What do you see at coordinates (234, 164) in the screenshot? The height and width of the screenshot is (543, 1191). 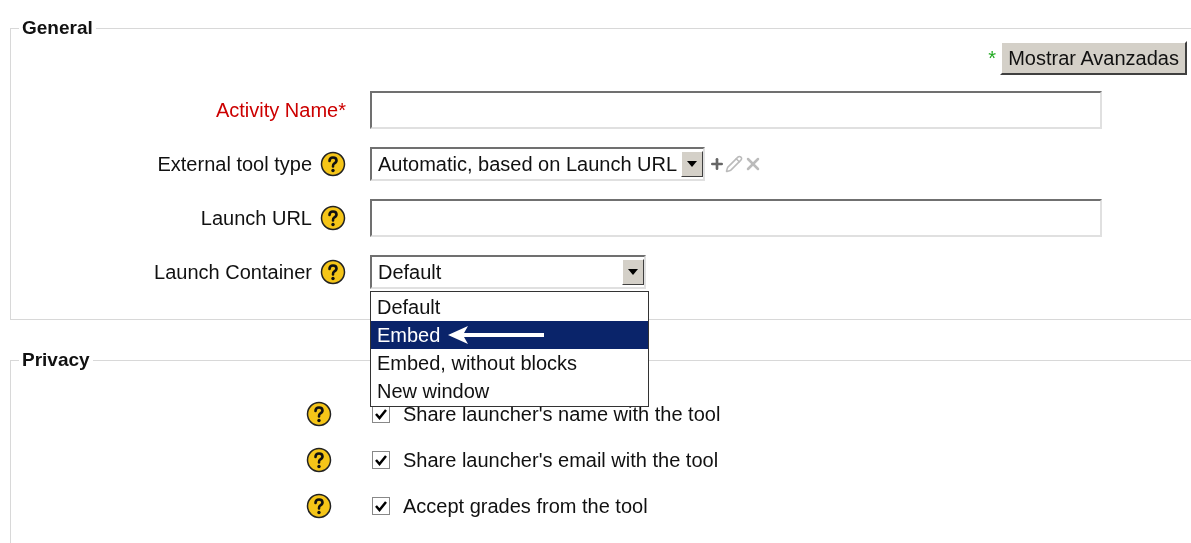 I see `field-label: External tool type` at bounding box center [234, 164].